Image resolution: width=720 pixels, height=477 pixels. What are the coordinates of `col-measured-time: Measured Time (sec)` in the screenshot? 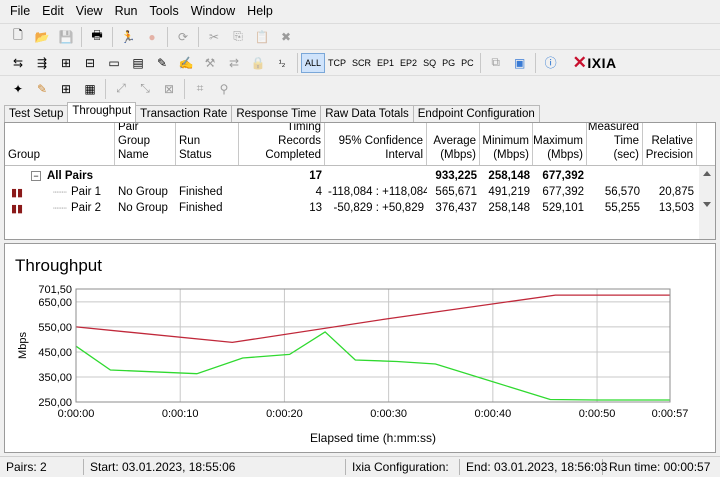 It's located at (615, 144).